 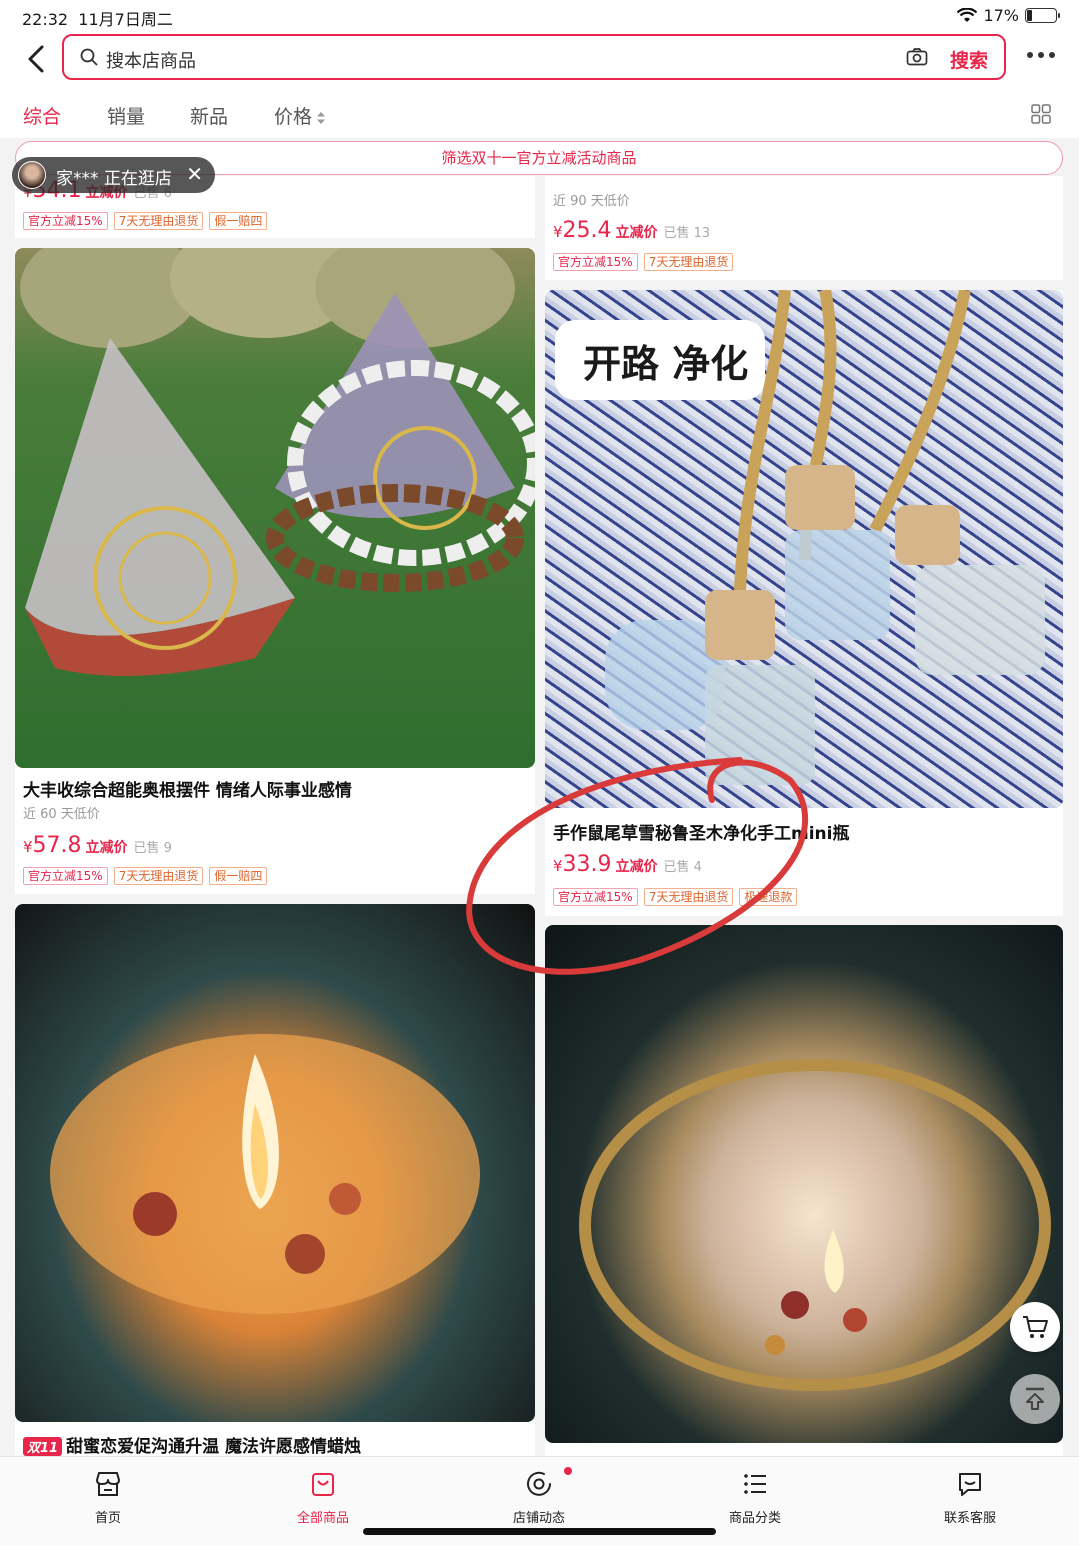 I want to click on filter-tabs: 综合 销量 新品 价格, so click(x=539, y=113).